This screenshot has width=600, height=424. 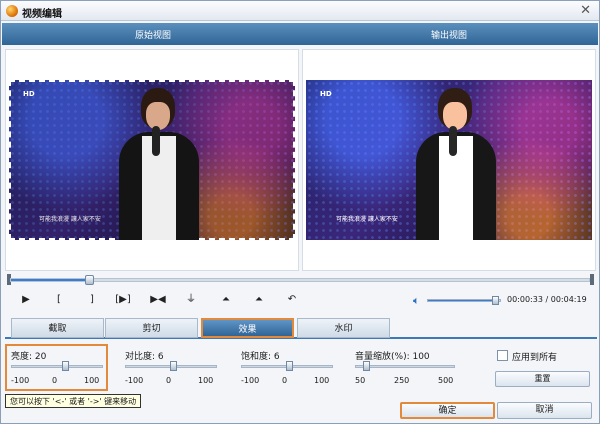 I want to click on play-selection-button: [▶], so click(x=123, y=300).